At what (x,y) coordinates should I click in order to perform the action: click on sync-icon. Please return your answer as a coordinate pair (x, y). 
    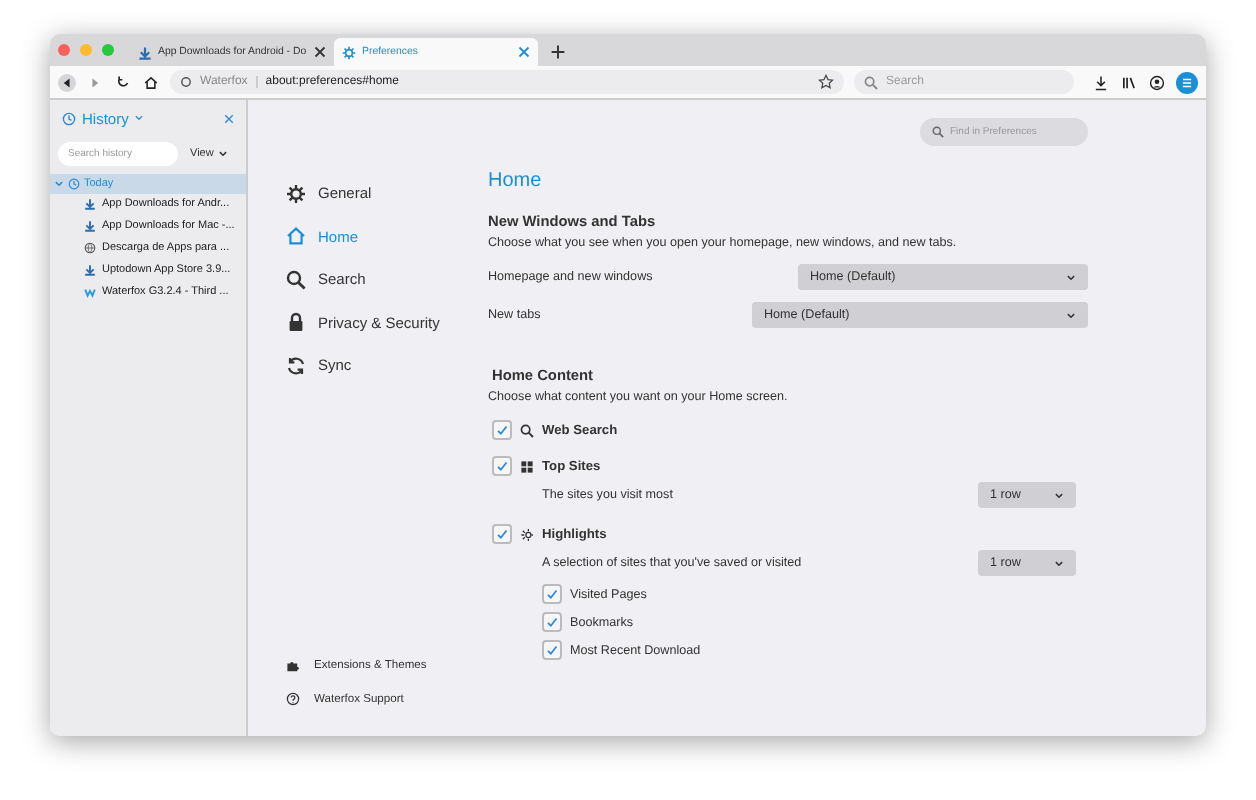
    Looking at the image, I should click on (296, 365).